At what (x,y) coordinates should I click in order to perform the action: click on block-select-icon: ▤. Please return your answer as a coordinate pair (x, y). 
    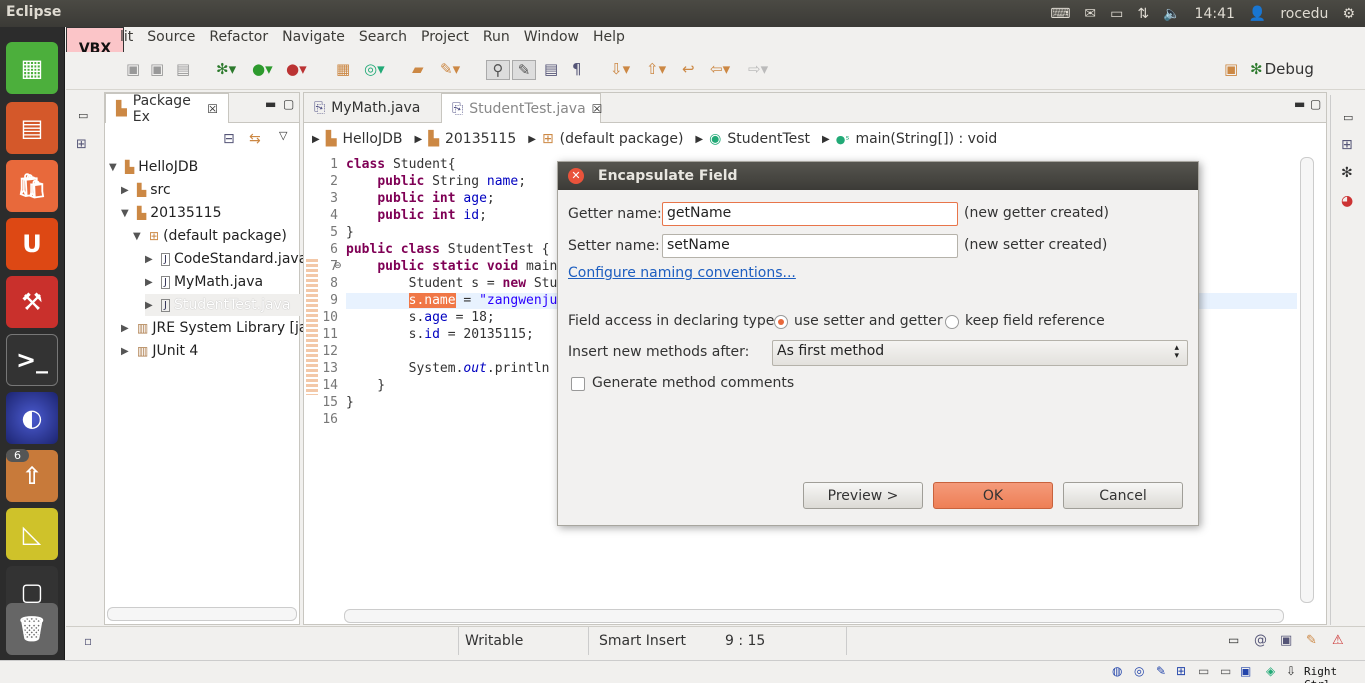
    Looking at the image, I should click on (551, 70).